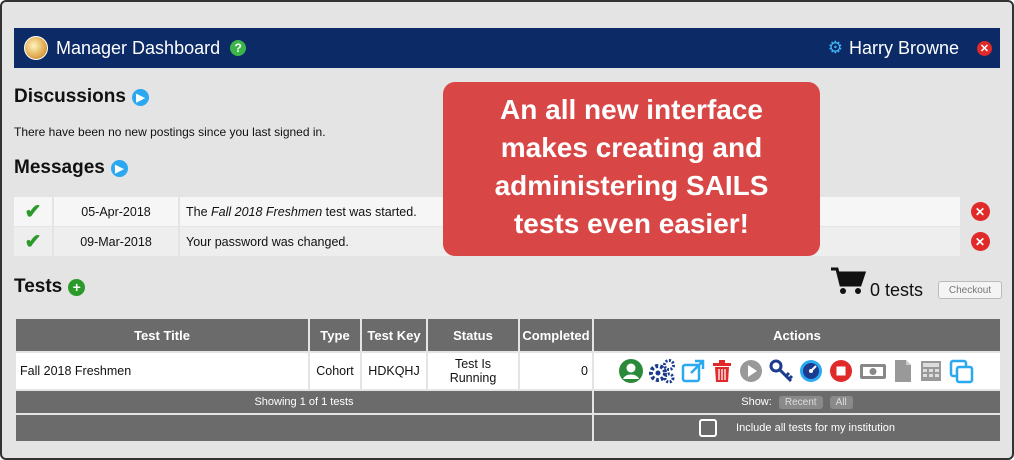  What do you see at coordinates (335, 371) in the screenshot?
I see `test-type: Cohort` at bounding box center [335, 371].